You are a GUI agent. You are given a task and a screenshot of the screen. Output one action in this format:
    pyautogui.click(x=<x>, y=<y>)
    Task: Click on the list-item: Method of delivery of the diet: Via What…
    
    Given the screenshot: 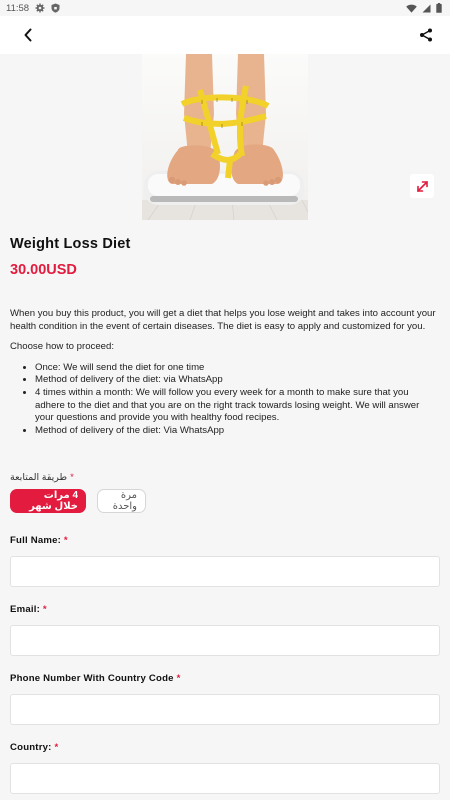 What is the action you would take?
    pyautogui.click(x=237, y=431)
    